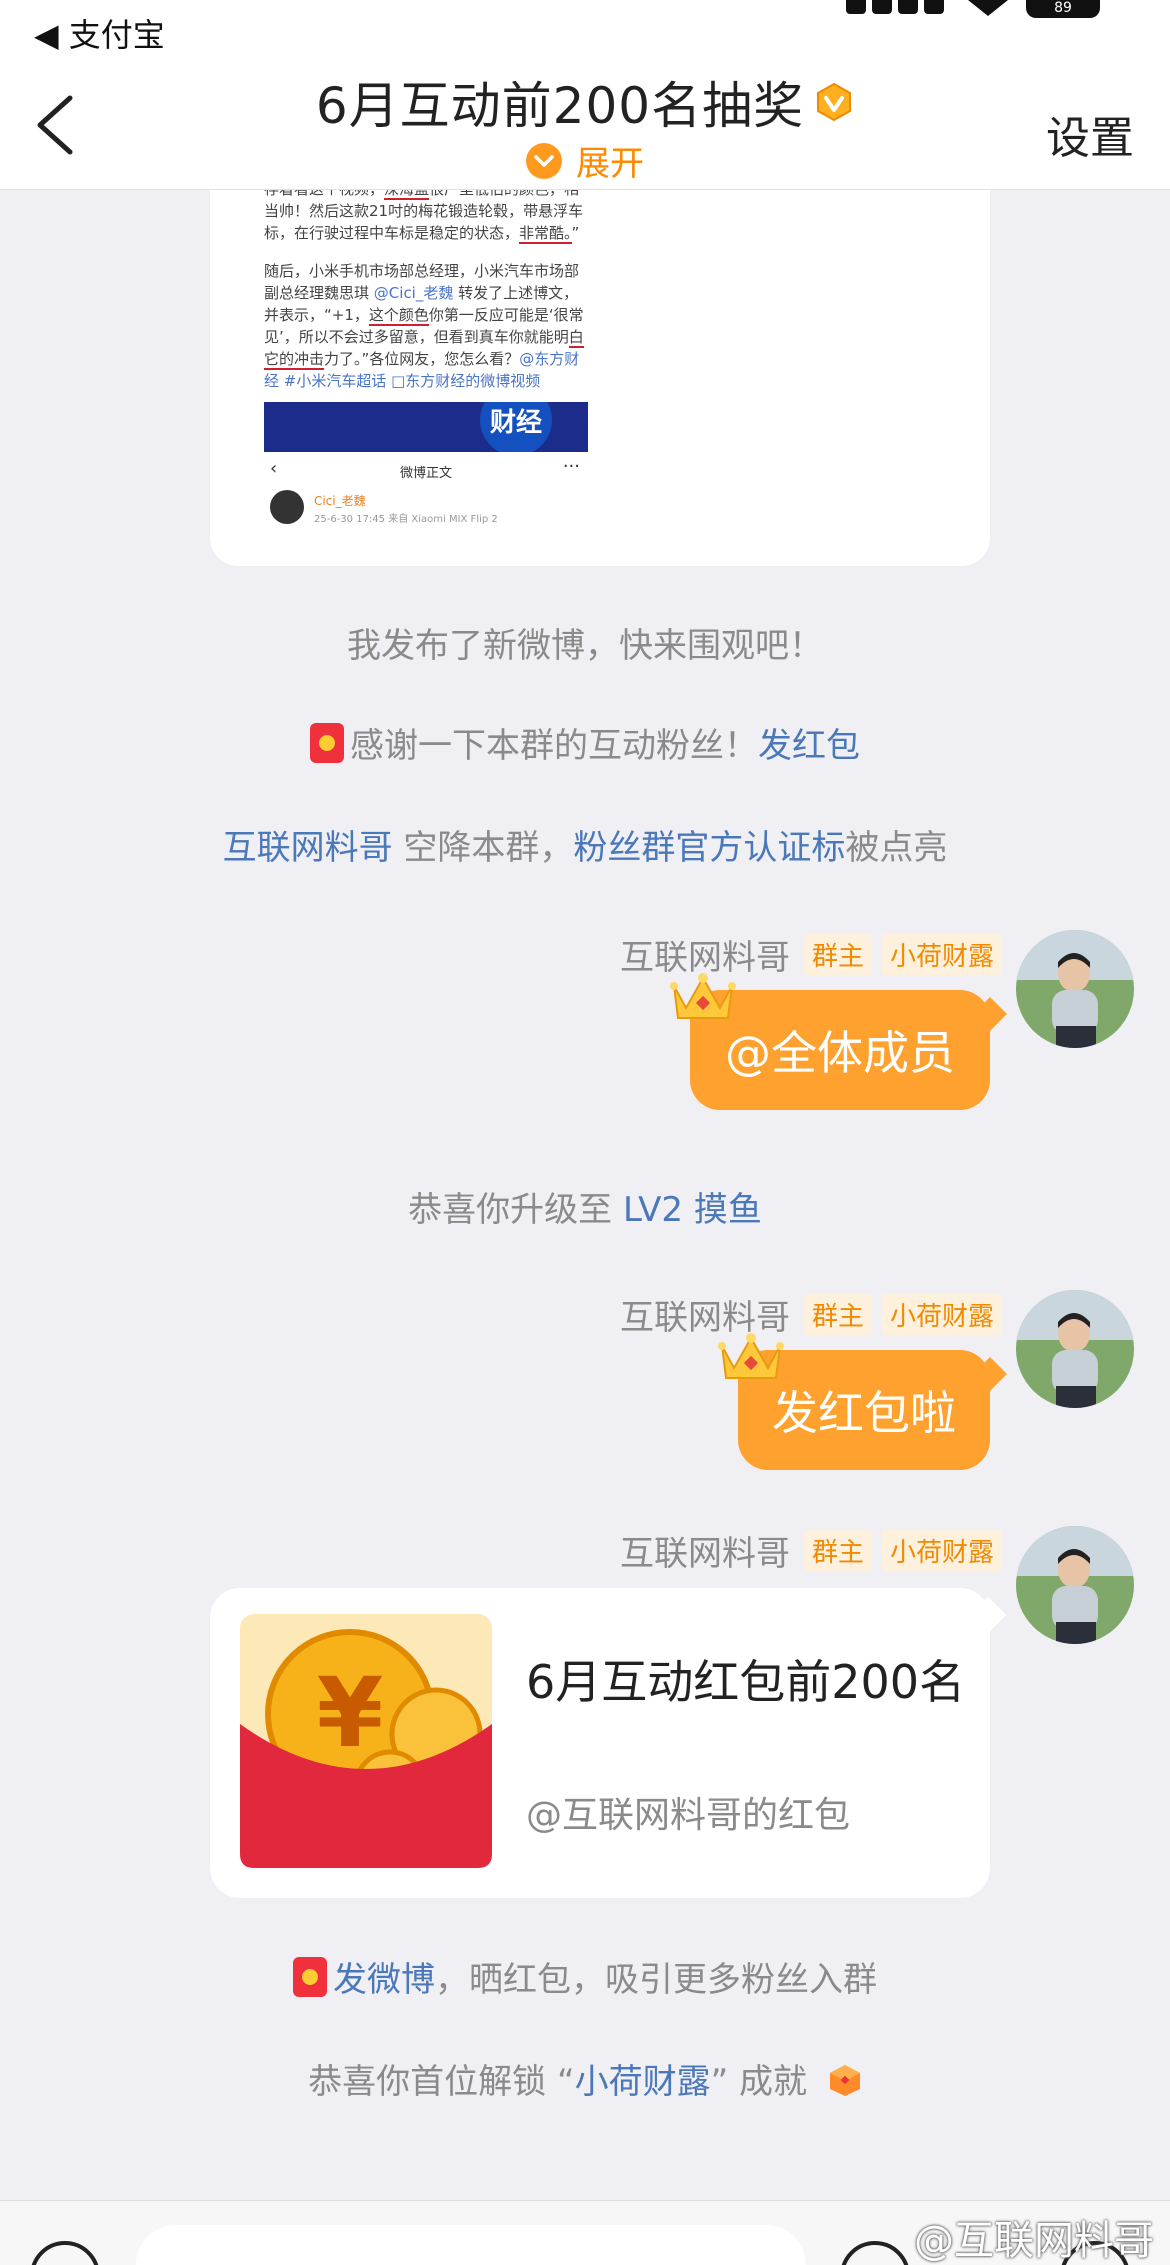 This screenshot has width=1170, height=2265. What do you see at coordinates (99, 33) in the screenshot?
I see `back-to-app-link: ◀ 支付宝` at bounding box center [99, 33].